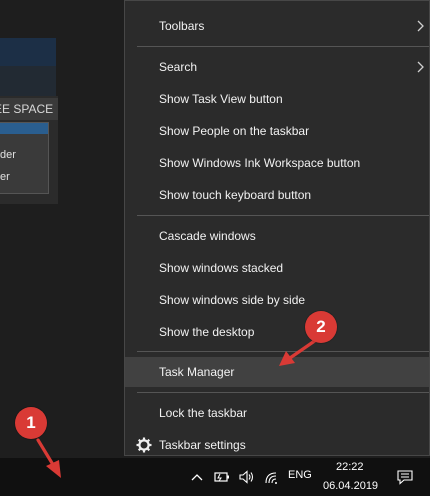 This screenshot has height=496, width=430. Describe the element at coordinates (405, 477) in the screenshot. I see `action-center-icon` at that location.